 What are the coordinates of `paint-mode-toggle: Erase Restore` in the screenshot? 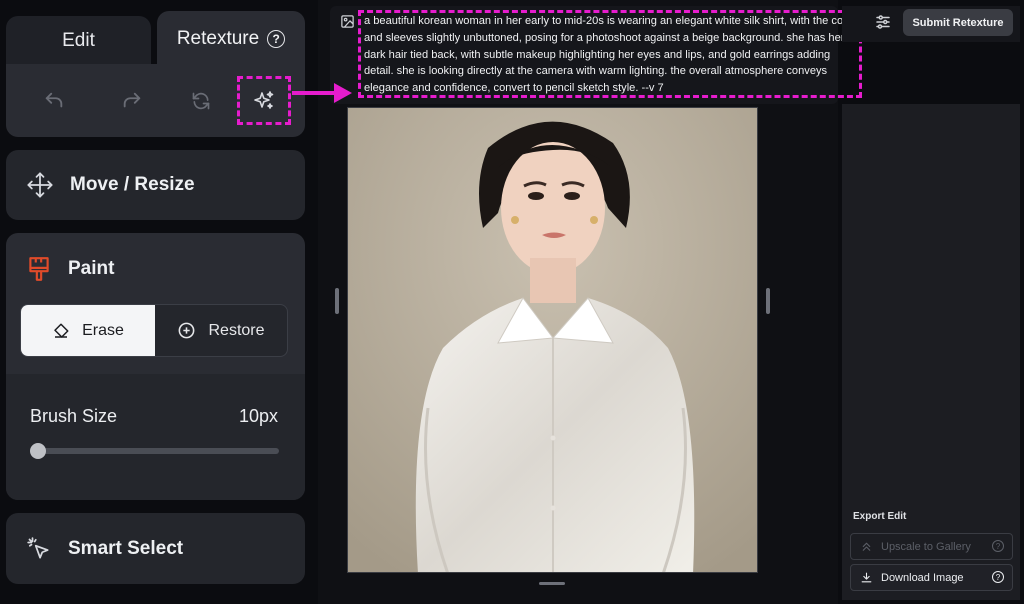 It's located at (154, 330).